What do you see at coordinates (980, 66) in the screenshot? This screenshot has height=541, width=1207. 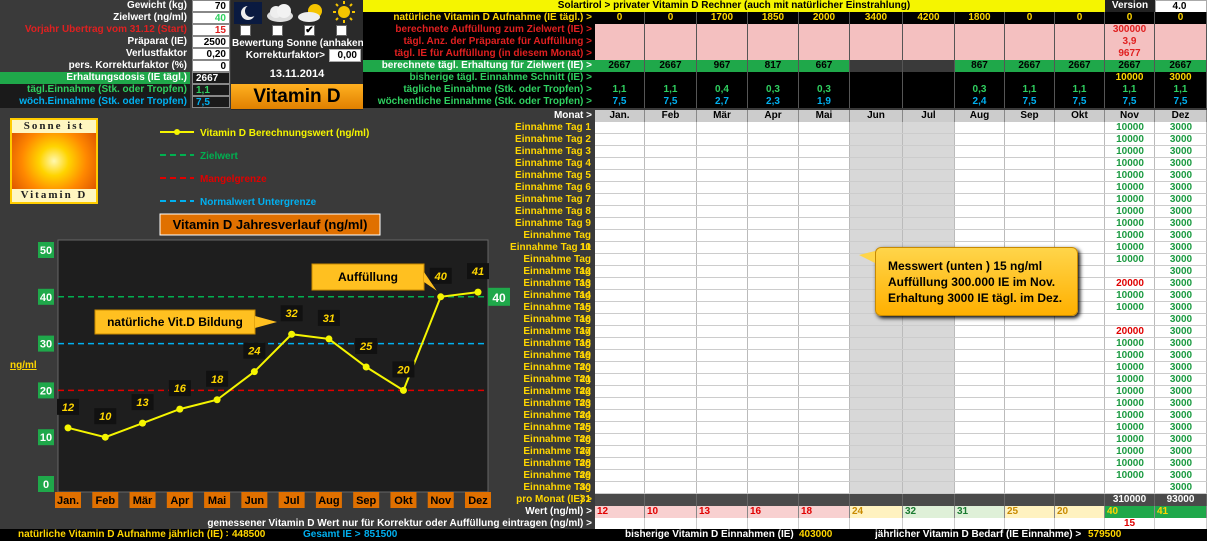 I see `cell-erh-7: 867` at bounding box center [980, 66].